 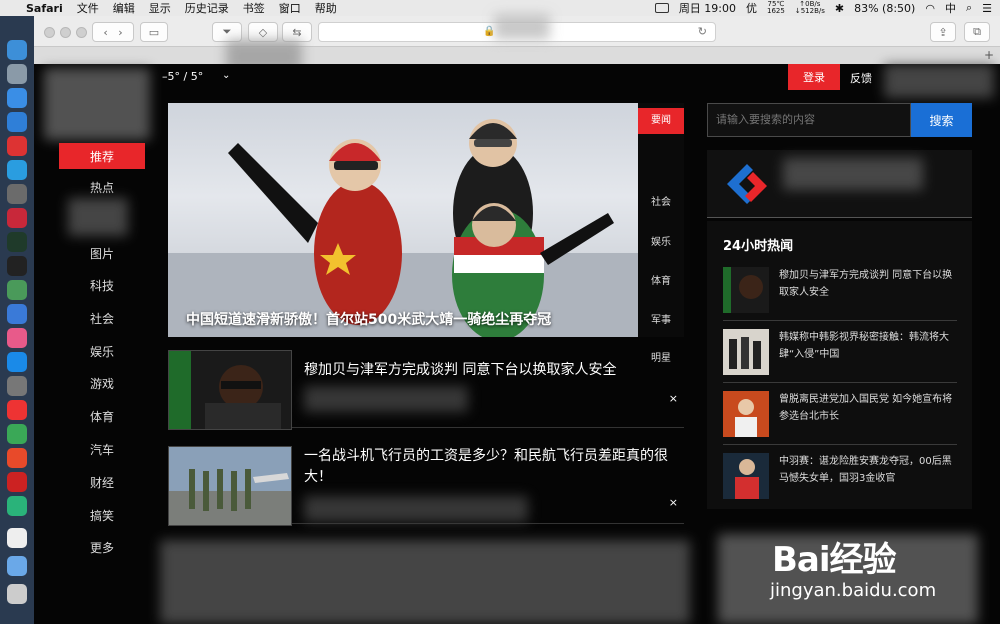 What do you see at coordinates (494, 467) in the screenshot?
I see `news-title: 一名战斗机飞行员的工资是多少？和民航飞行员差距真的很大！` at bounding box center [494, 467].